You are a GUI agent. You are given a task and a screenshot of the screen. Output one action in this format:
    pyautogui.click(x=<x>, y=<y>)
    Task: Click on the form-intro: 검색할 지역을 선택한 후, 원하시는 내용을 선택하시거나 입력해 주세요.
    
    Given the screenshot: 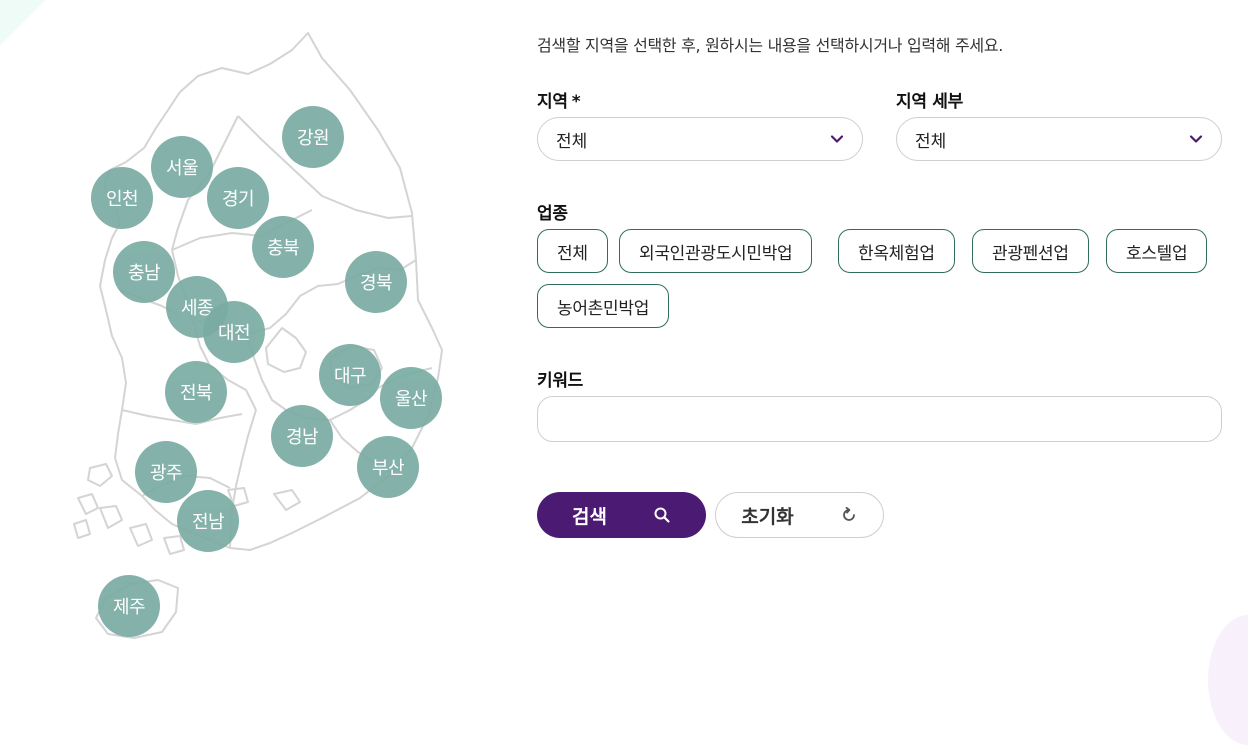 What is the action you would take?
    pyautogui.click(x=770, y=45)
    